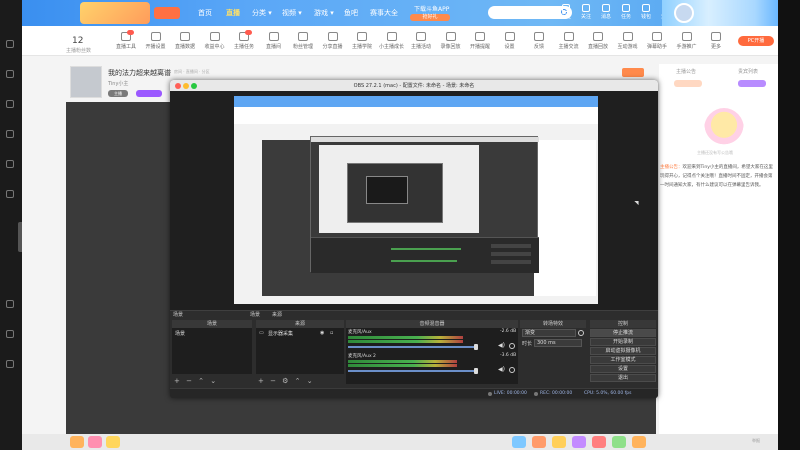 Image resolution: width=800 pixels, height=450 pixels. I want to click on nav-fishbar: 鱼吧, so click(351, 13).